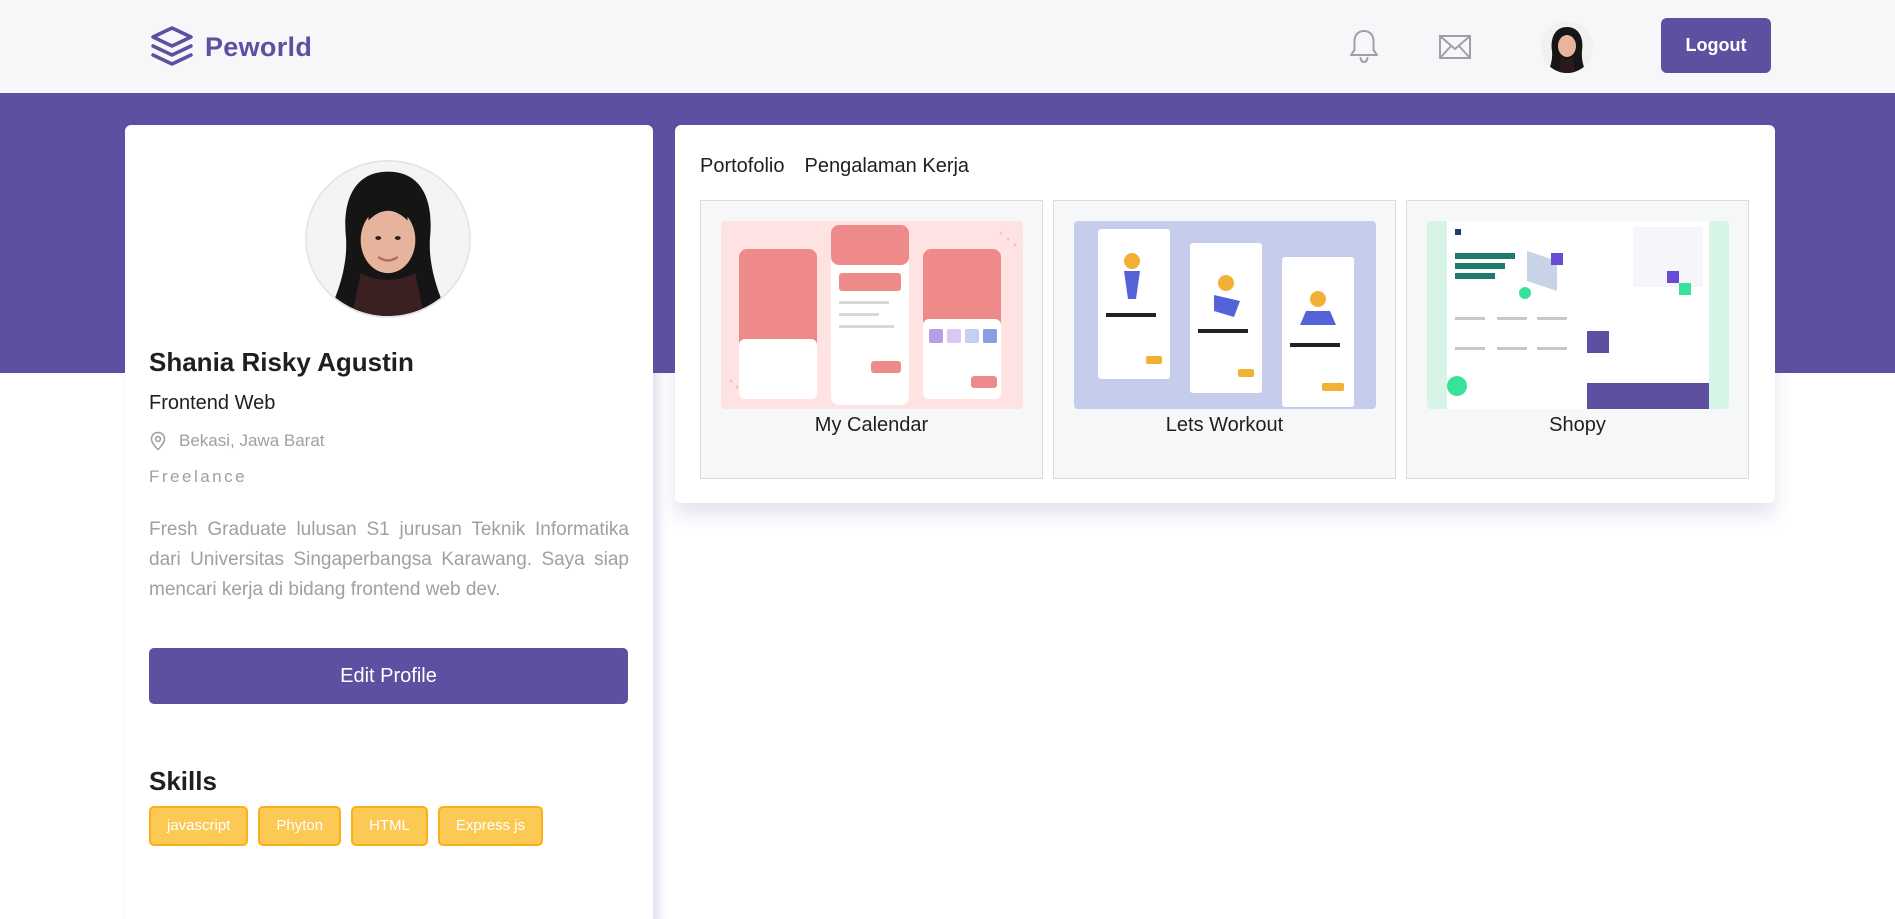 The height and width of the screenshot is (919, 1895). Describe the element at coordinates (199, 826) in the screenshot. I see `skill-badge: javascript` at that location.